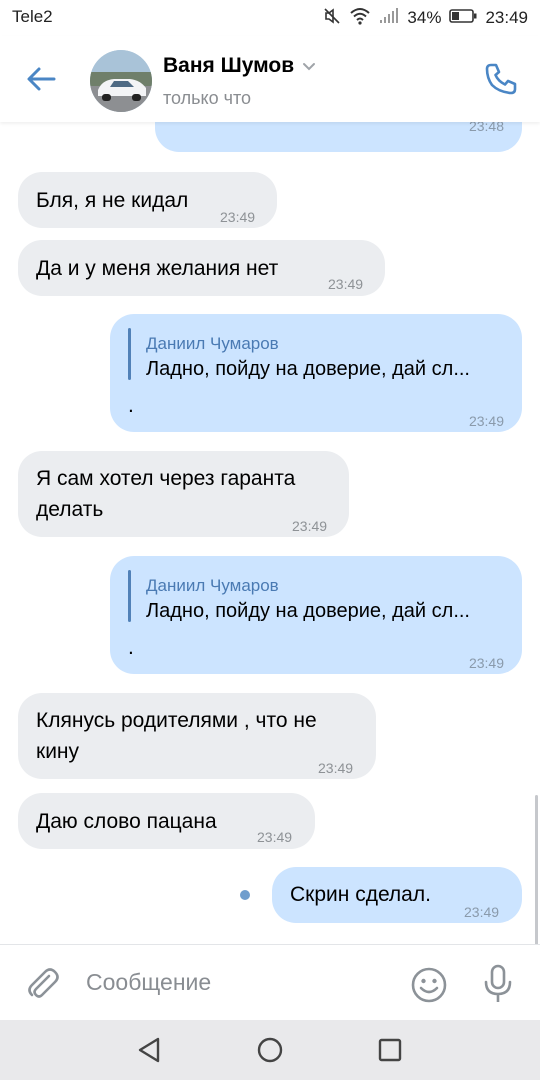  What do you see at coordinates (32, 16) in the screenshot?
I see `carrier-label: Tele2` at bounding box center [32, 16].